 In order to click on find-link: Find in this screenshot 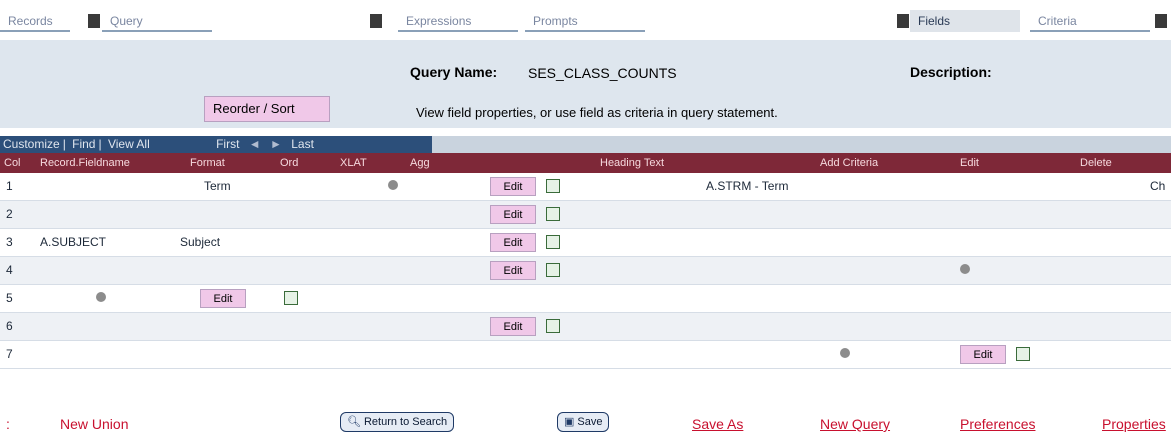, I will do `click(83, 144)`.